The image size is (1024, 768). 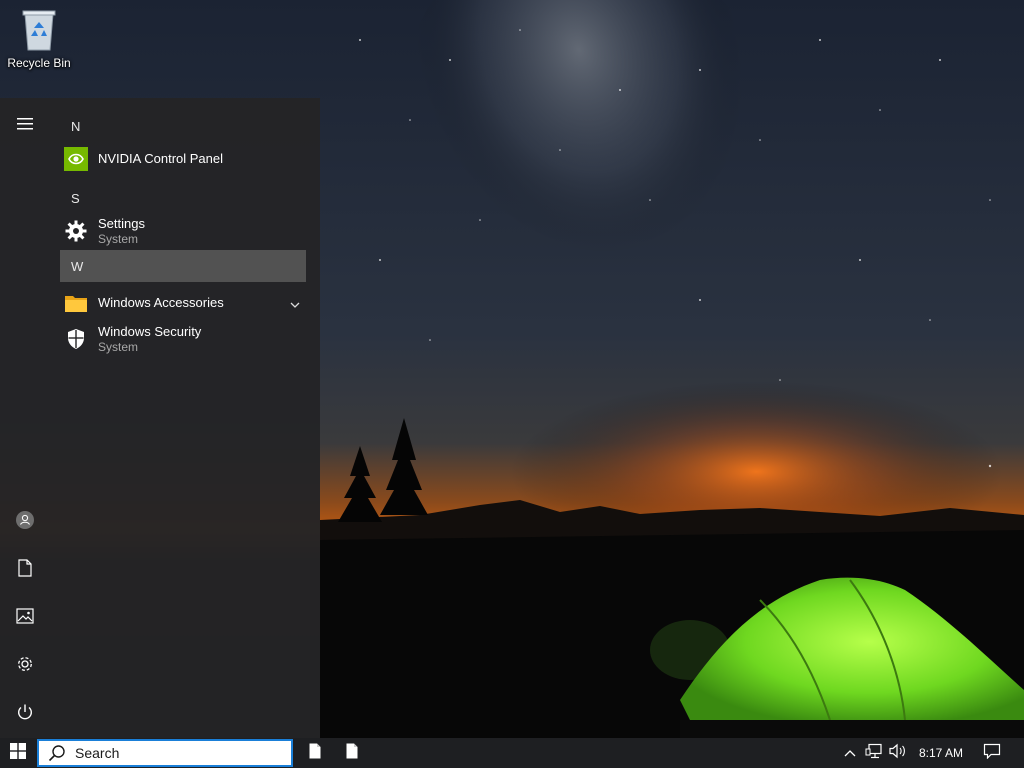 I want to click on app-name: NVIDIA Control Panel, so click(x=161, y=158).